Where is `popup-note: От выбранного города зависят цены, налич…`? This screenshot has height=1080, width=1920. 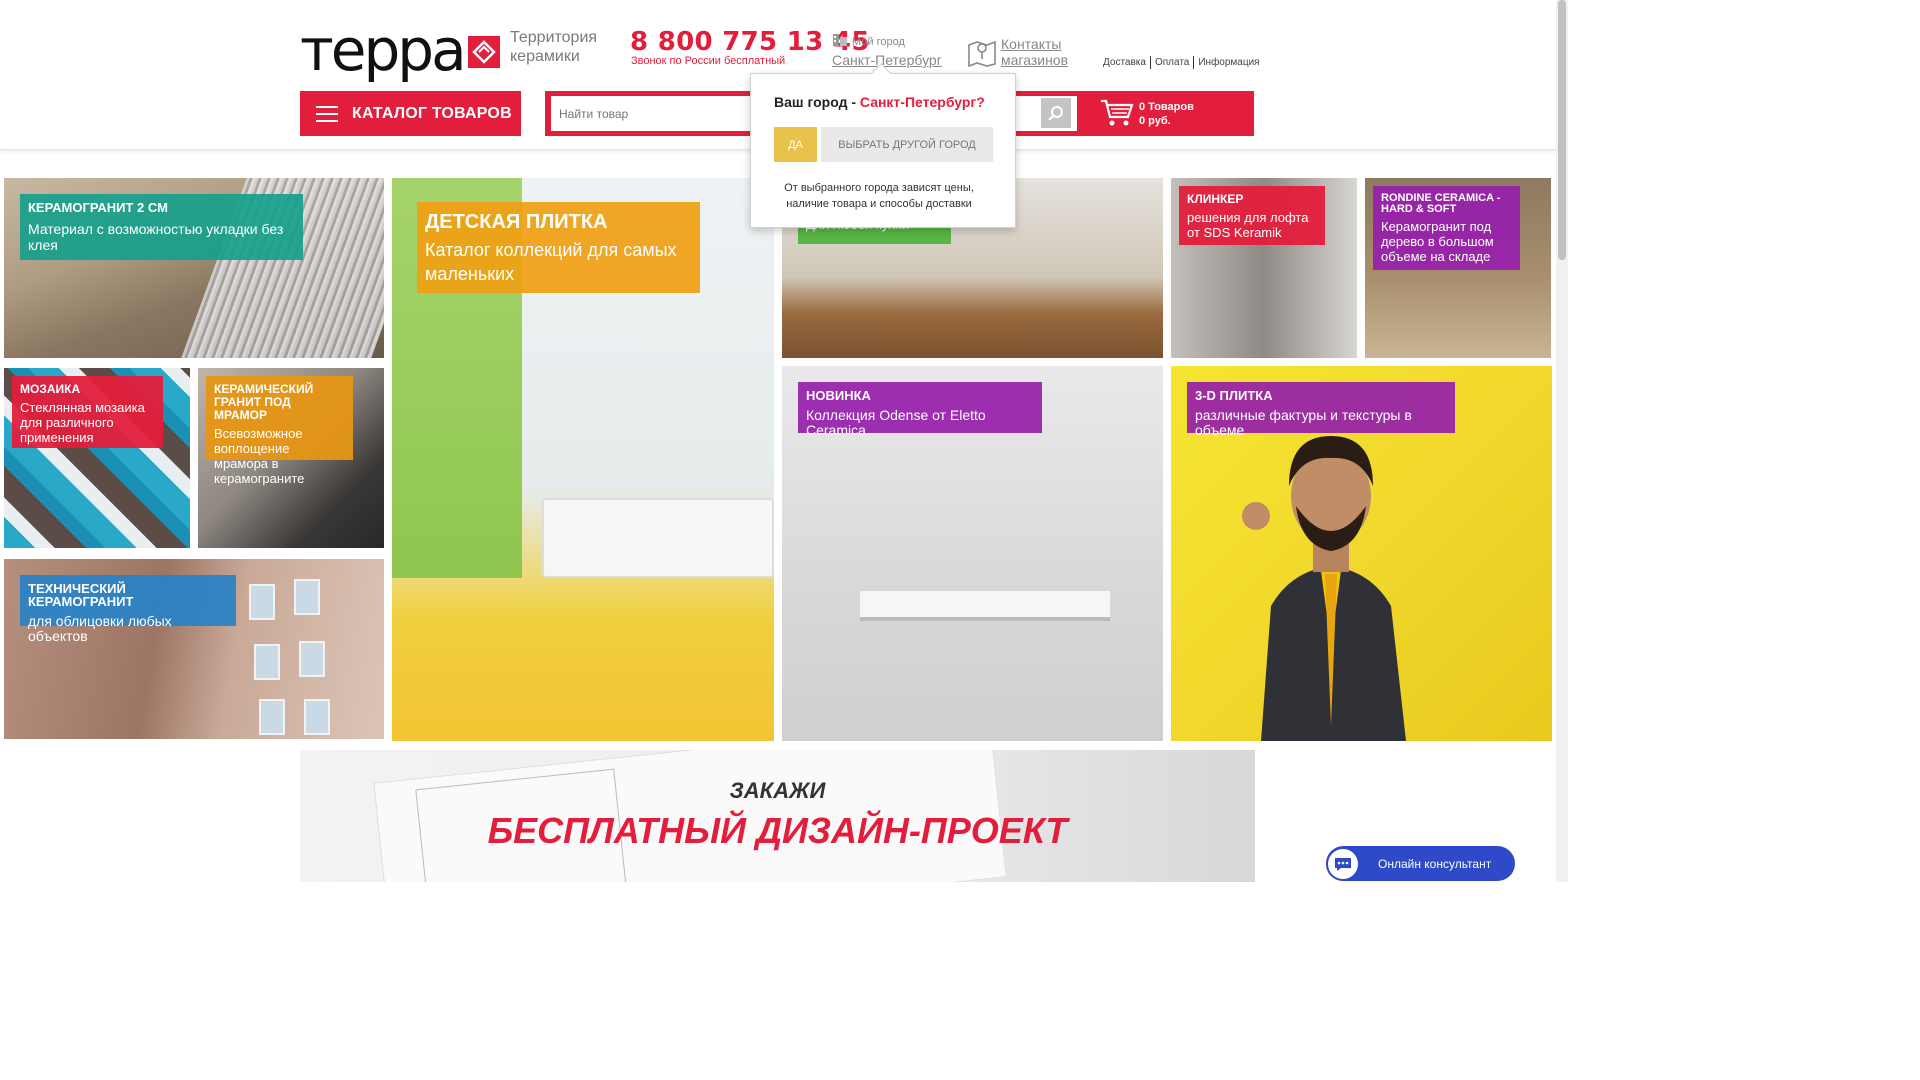
popup-note: От выбранного города зависят цены, налич… is located at coordinates (879, 196).